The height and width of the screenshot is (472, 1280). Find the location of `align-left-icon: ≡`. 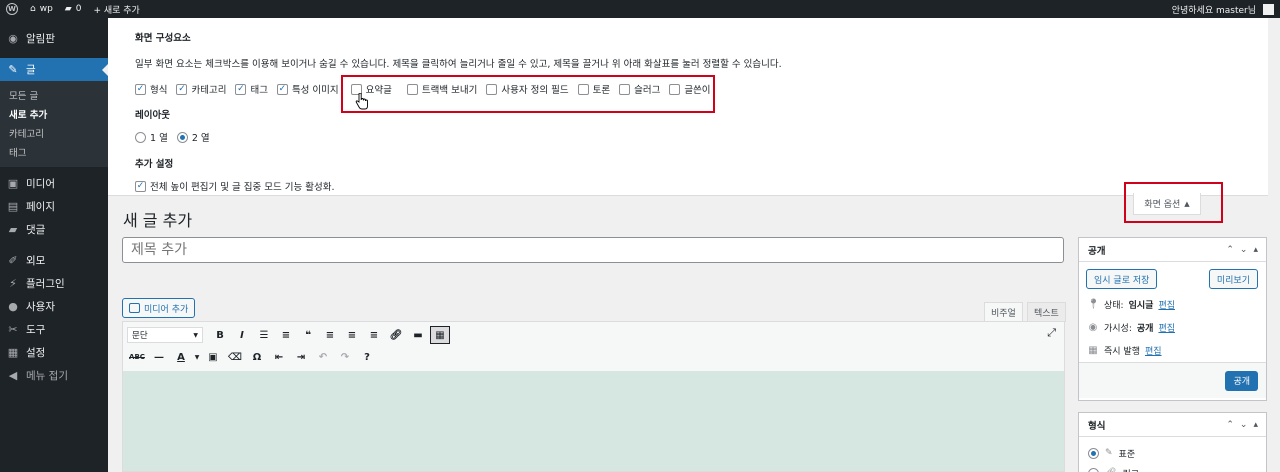

align-left-icon: ≡ is located at coordinates (330, 335).